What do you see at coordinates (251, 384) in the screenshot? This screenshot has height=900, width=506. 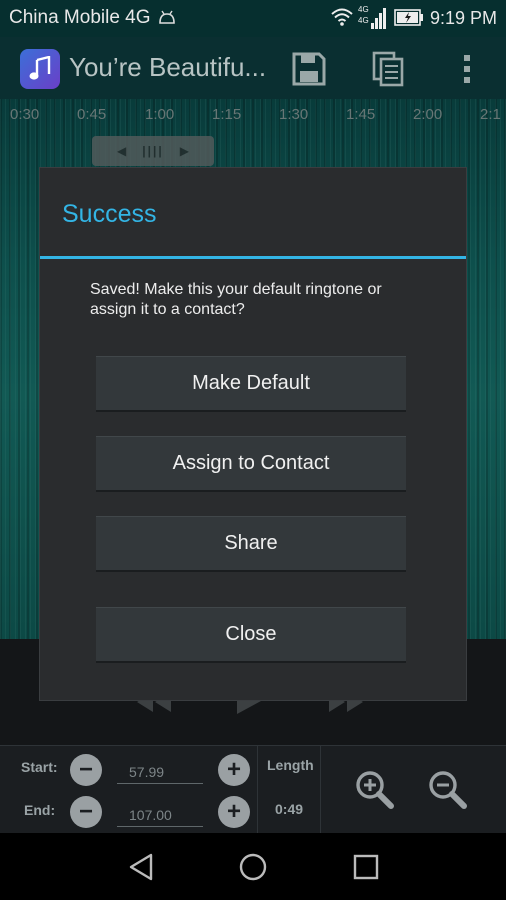 I see `make-default-button: Make Default` at bounding box center [251, 384].